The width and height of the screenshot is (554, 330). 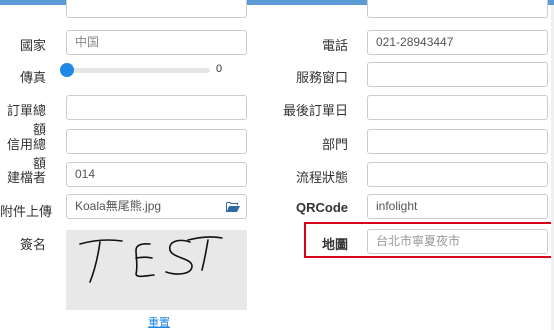 I want to click on map-label: 地圖, so click(x=334, y=244).